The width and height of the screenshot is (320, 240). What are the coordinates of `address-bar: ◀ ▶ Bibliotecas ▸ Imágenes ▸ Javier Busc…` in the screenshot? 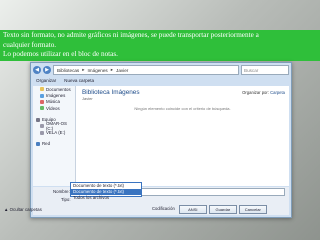 It's located at (161, 70).